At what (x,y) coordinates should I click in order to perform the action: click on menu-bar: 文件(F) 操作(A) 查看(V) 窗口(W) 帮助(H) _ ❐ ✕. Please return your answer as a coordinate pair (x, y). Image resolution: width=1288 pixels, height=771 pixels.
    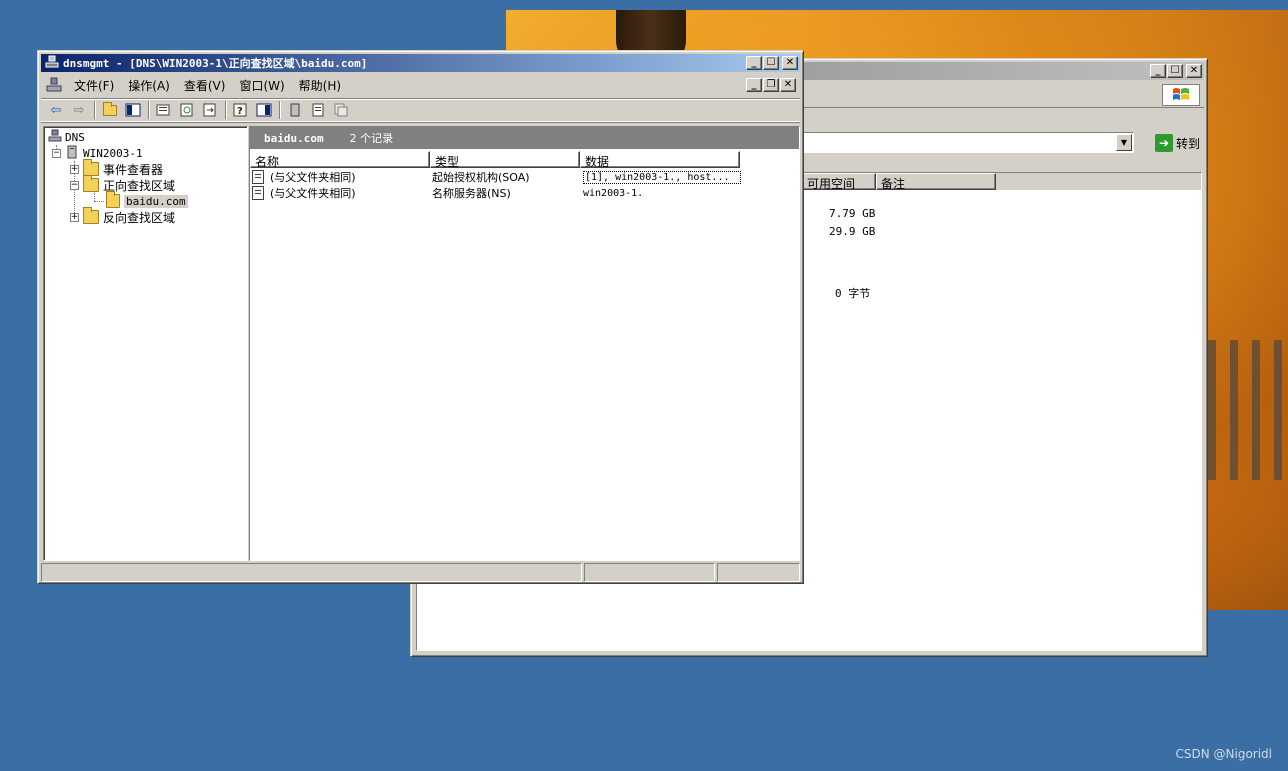
    Looking at the image, I should click on (420, 85).